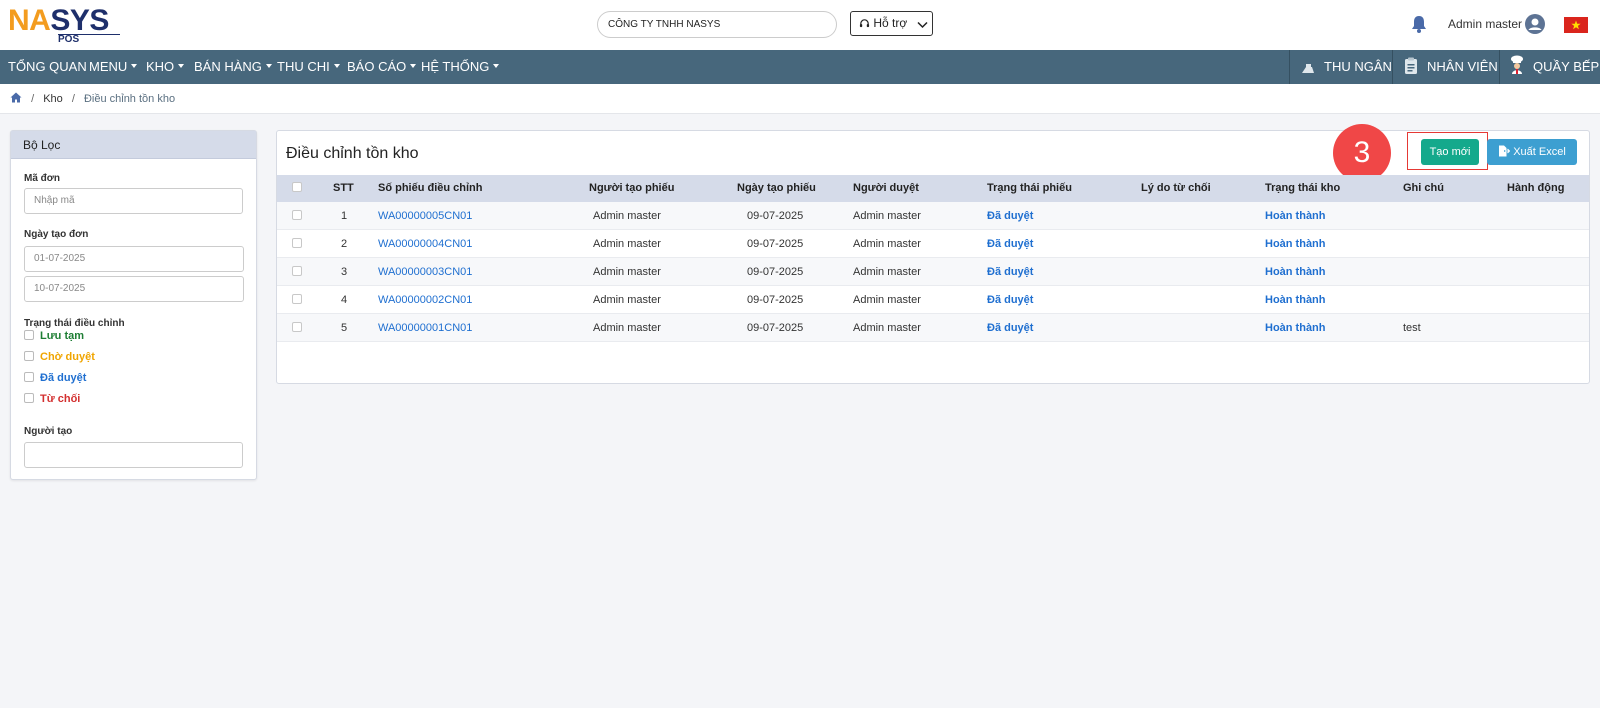  Describe the element at coordinates (1303, 188) in the screenshot. I see `col-stock-status: Trạng thái kho` at that location.